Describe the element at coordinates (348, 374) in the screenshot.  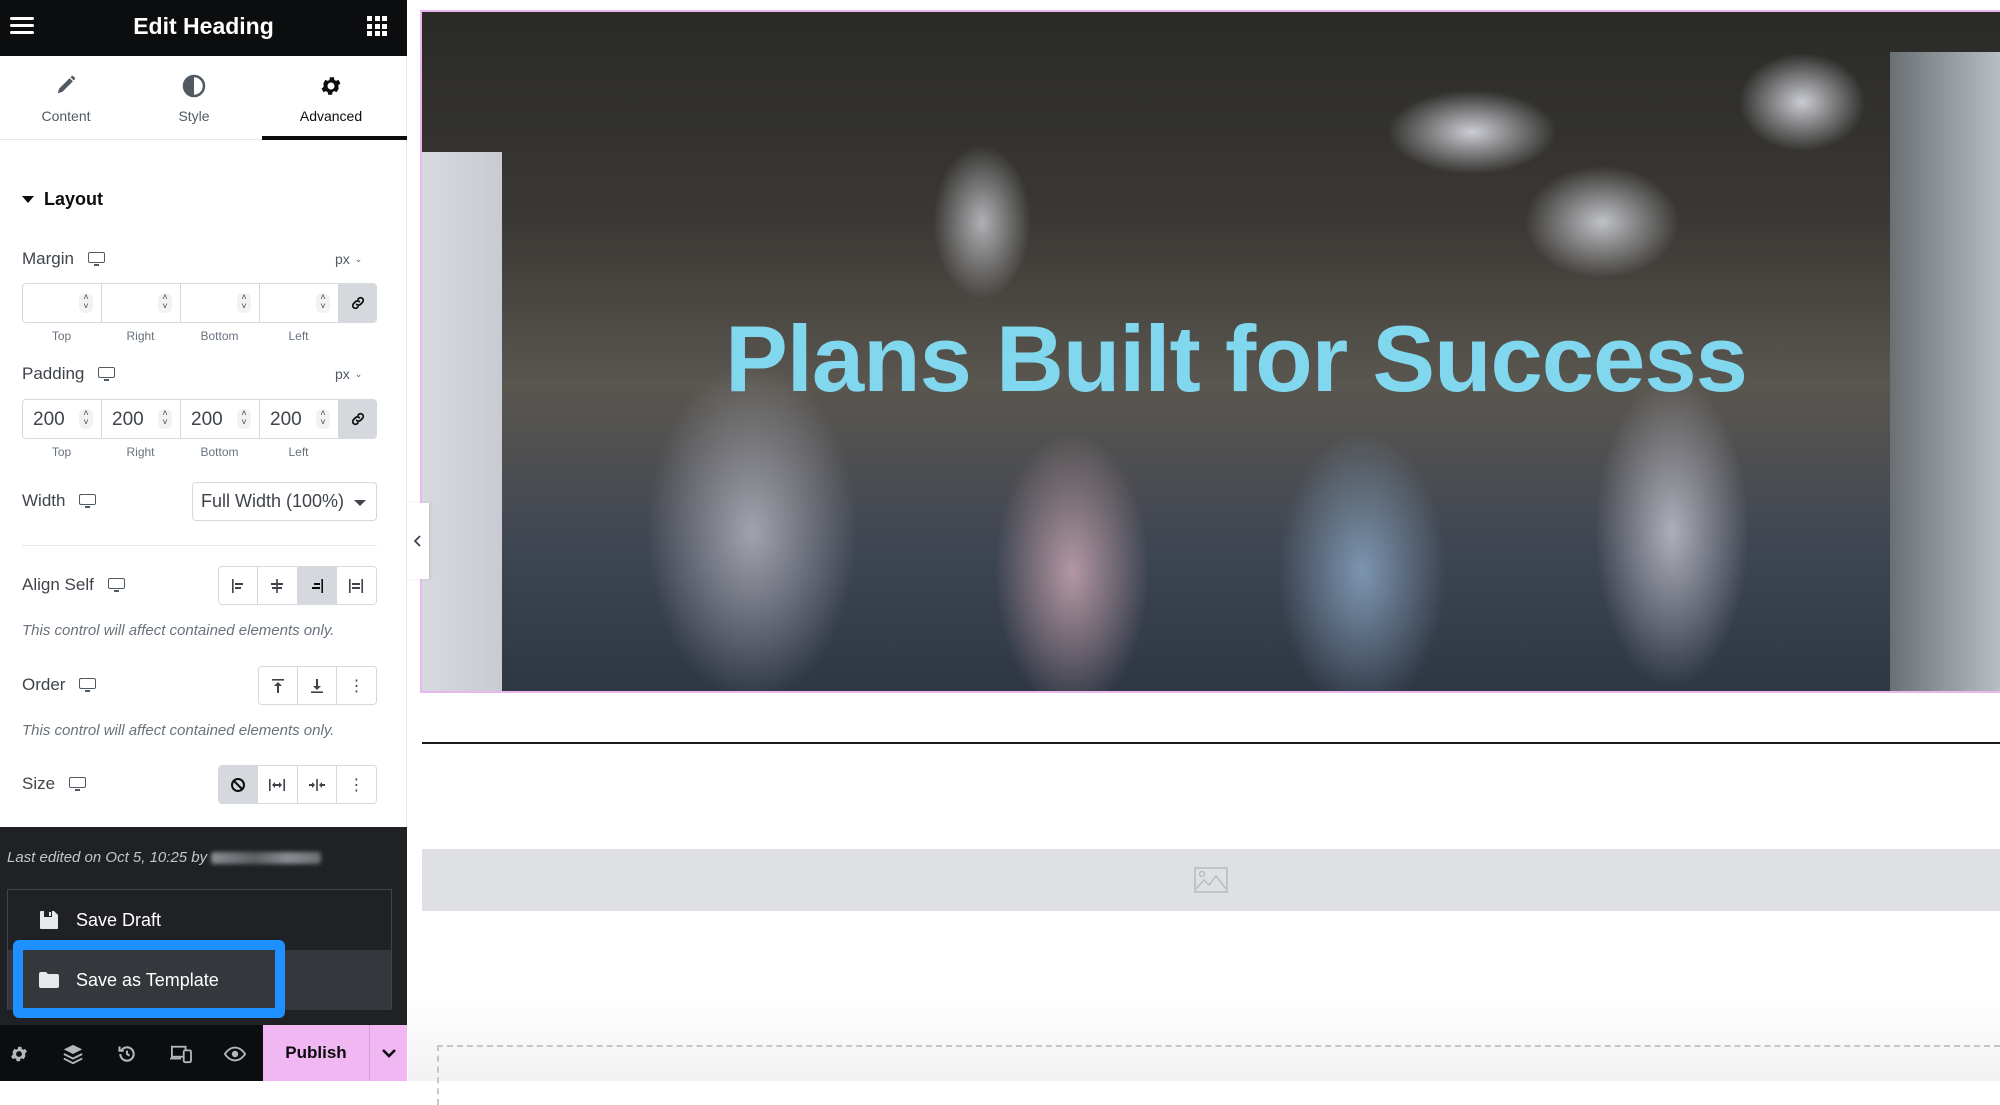
I see `padding-unit-select: px ⌄` at that location.